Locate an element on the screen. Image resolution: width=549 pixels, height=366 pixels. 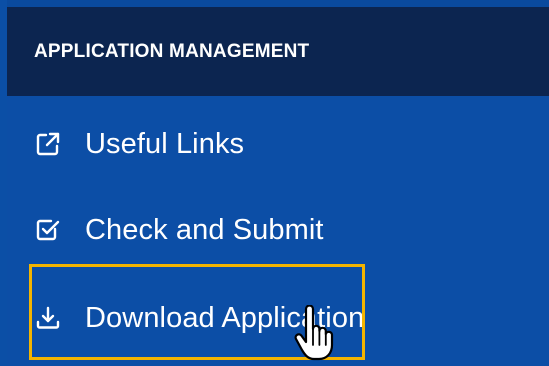
section-title: APPLICATION MANAGEMENT is located at coordinates (172, 51).